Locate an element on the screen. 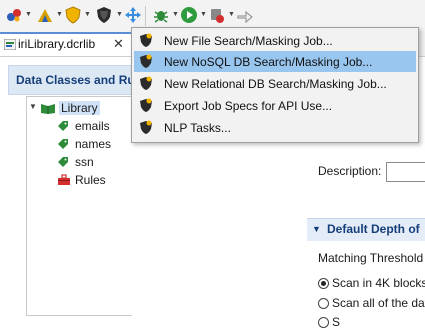 The image size is (425, 329). tree-item-library: ▼ Library is located at coordinates (79, 108).